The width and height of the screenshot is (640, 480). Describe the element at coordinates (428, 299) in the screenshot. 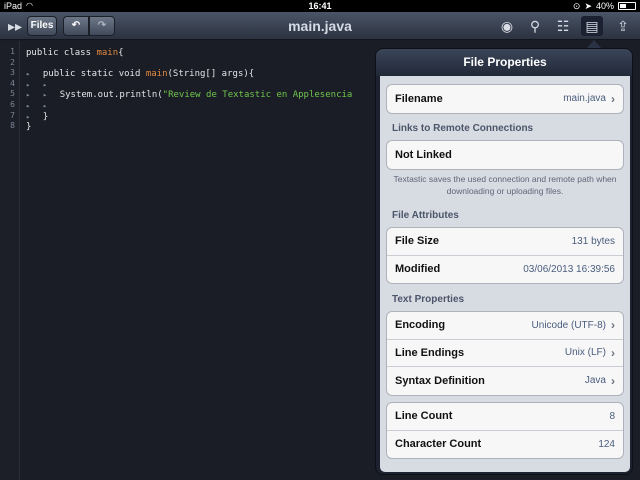

I see `text-section-header: Text Properties` at that location.